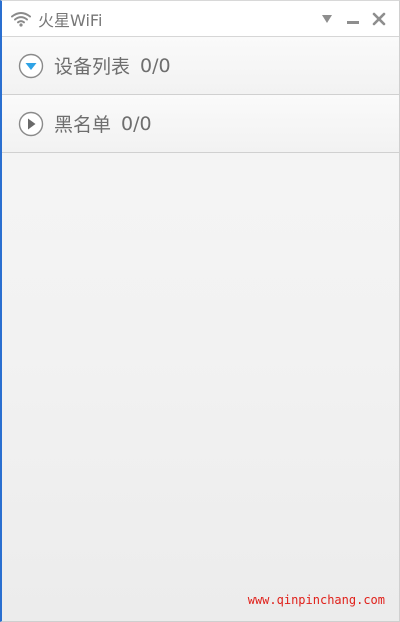 The width and height of the screenshot is (400, 622). I want to click on blacklist-label: 黑名单, so click(83, 125).